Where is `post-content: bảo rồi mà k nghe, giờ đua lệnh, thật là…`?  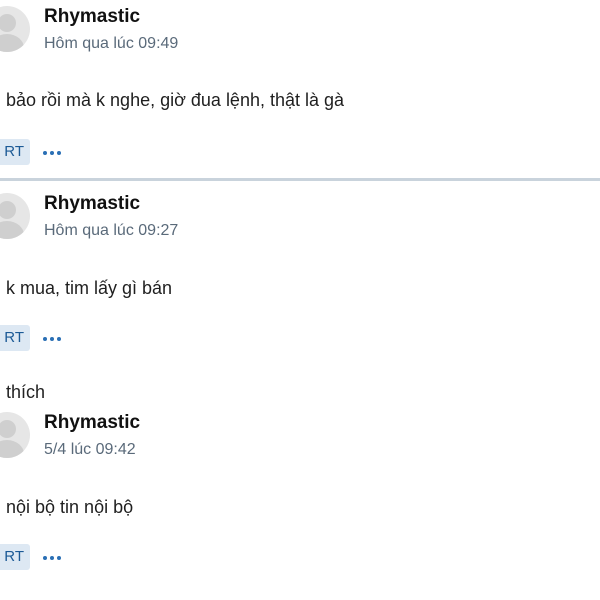
post-content: bảo rồi mà k nghe, giờ đua lệnh, thật là… is located at coordinates (175, 100).